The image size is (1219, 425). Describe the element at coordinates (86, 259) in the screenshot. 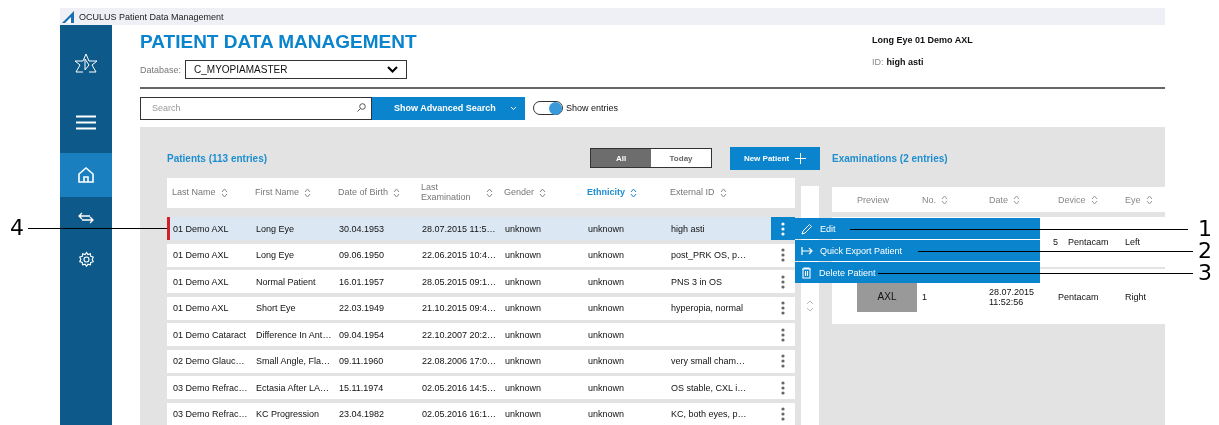

I see `settings-icon` at that location.